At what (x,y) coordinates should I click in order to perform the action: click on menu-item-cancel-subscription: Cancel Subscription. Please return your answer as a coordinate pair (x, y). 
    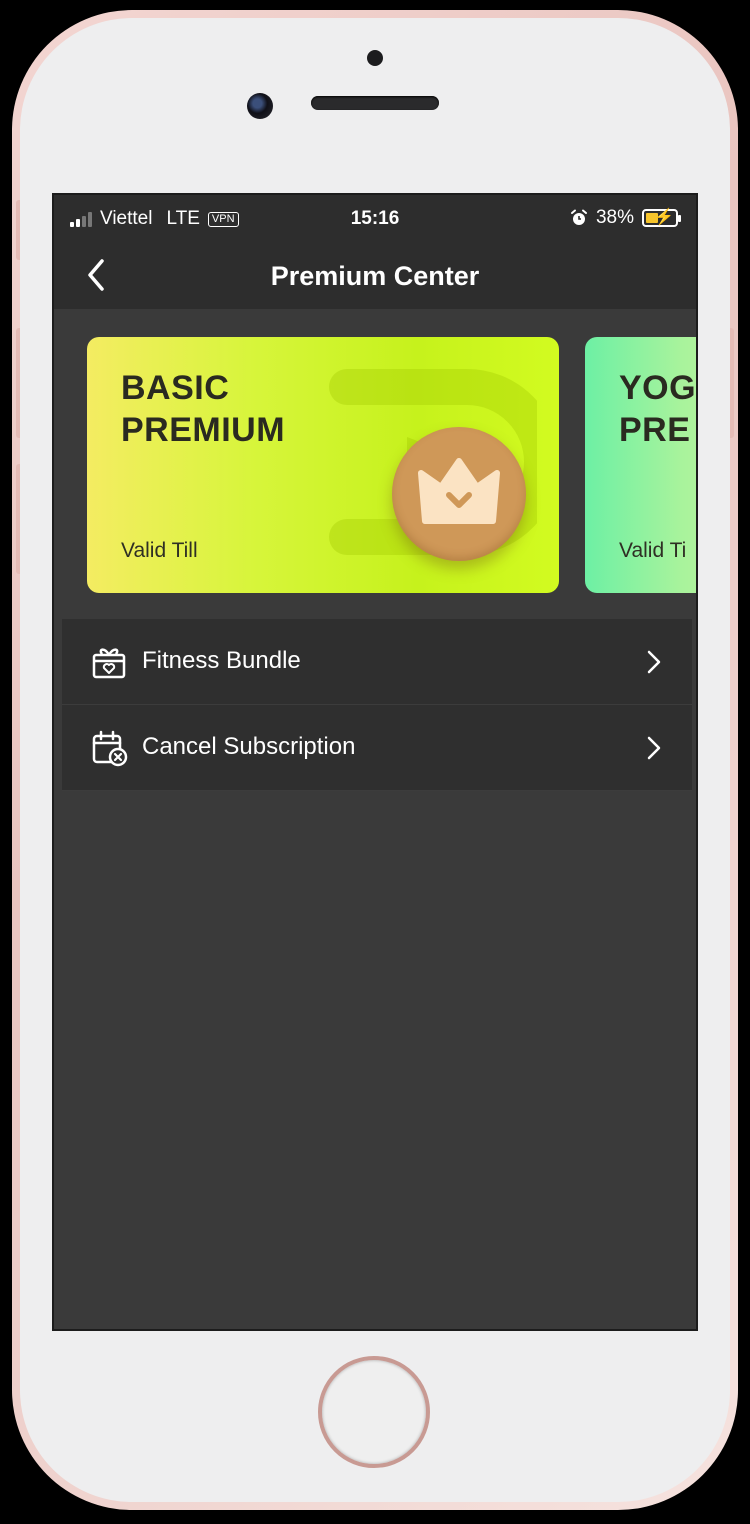
    Looking at the image, I should click on (377, 748).